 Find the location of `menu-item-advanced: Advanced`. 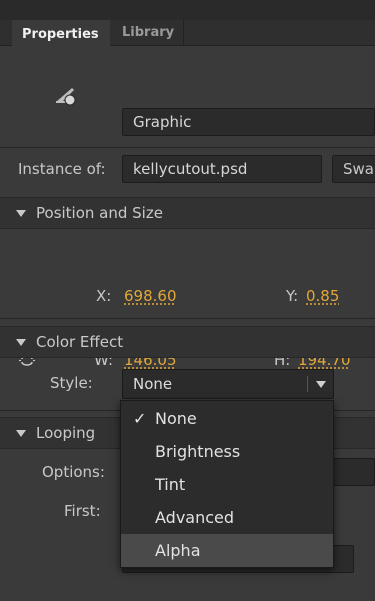

menu-item-advanced: Advanced is located at coordinates (227, 517).